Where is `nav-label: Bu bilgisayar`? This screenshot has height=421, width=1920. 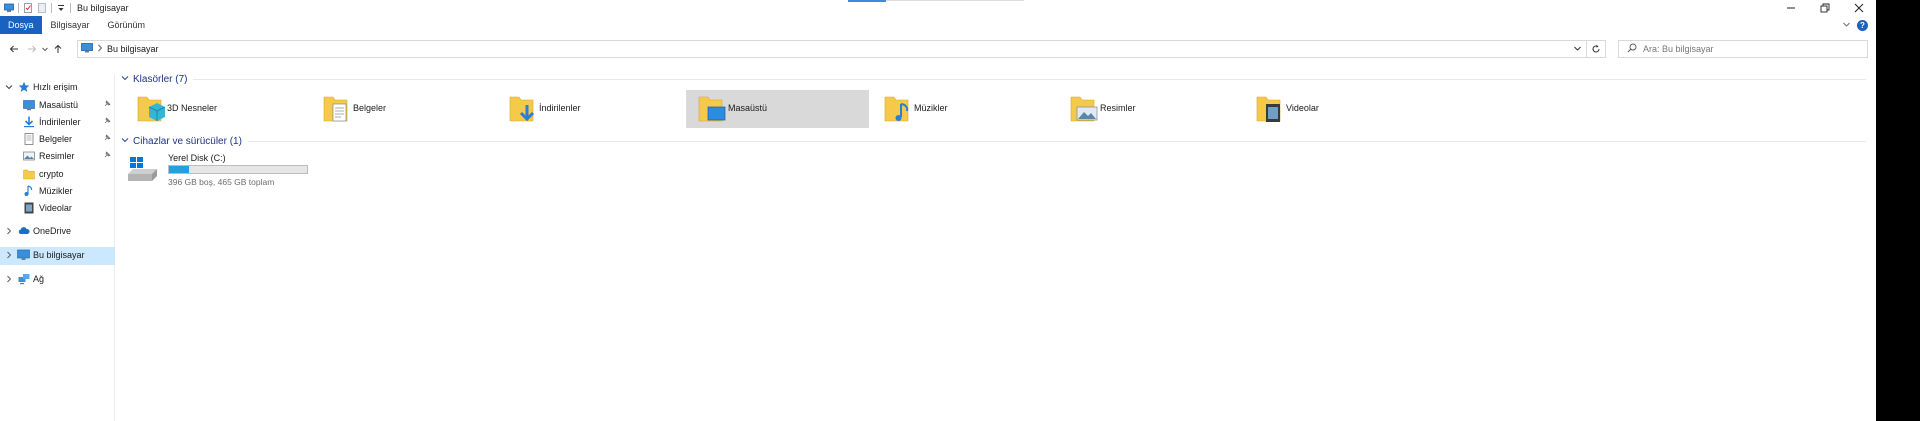
nav-label: Bu bilgisayar is located at coordinates (59, 255).